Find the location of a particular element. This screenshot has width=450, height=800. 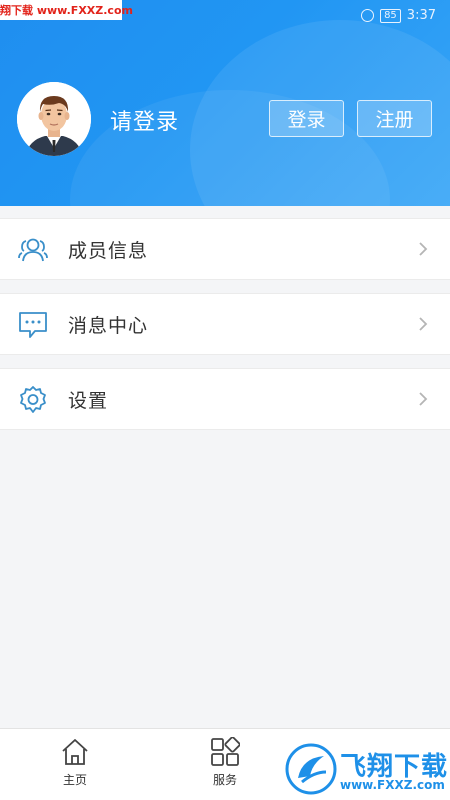

avatar is located at coordinates (54, 119).